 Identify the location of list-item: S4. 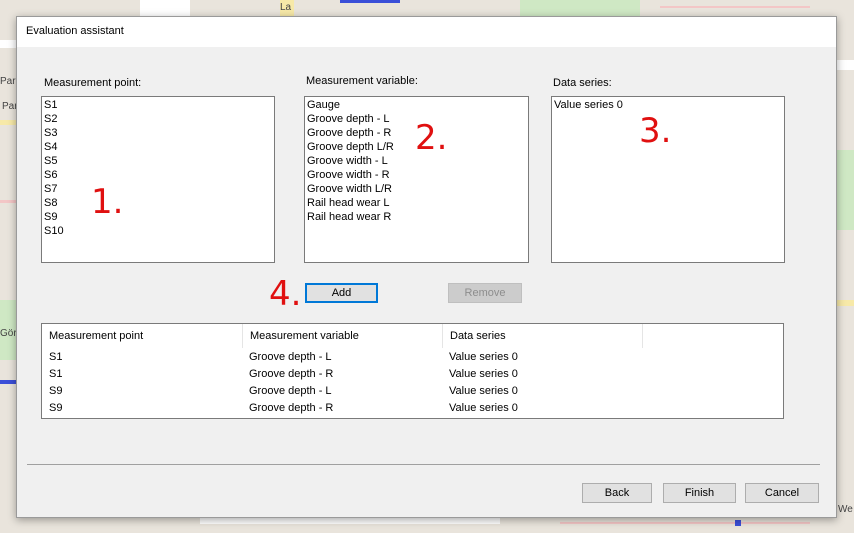
(158, 147).